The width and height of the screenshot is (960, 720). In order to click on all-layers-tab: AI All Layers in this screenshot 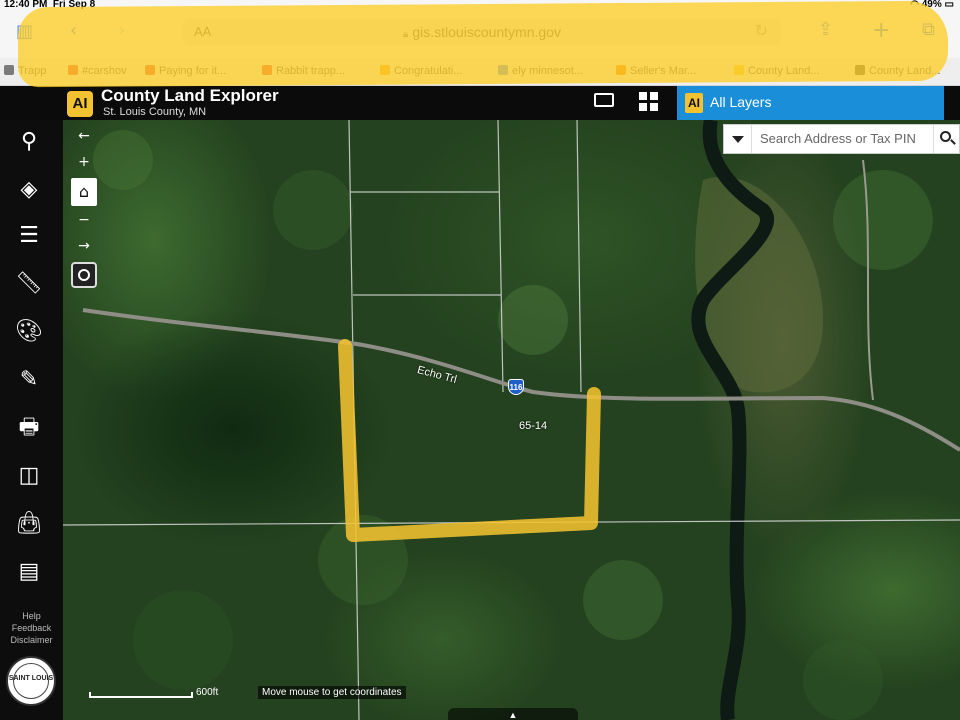, I will do `click(810, 103)`.